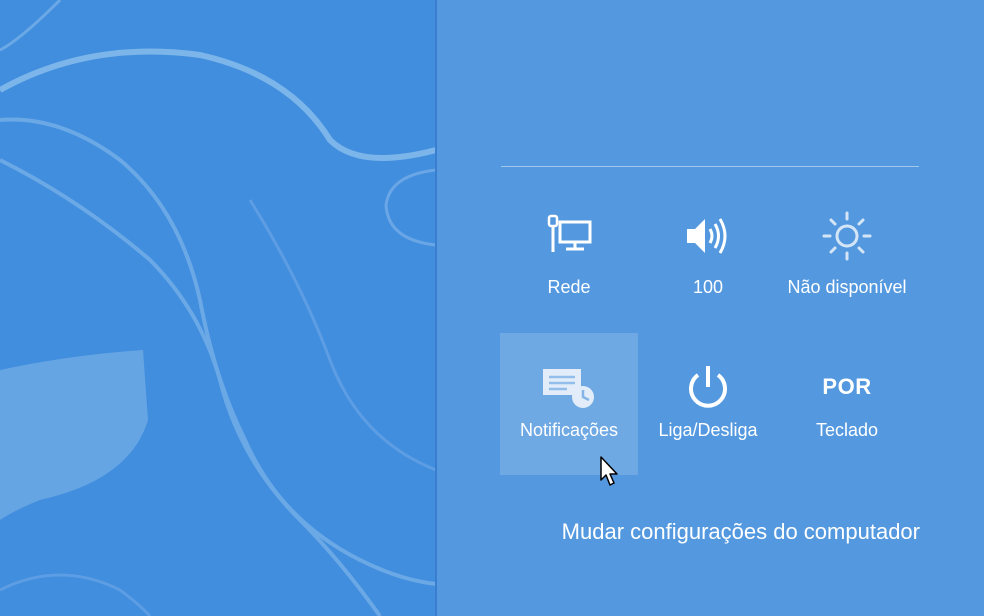 Image resolution: width=984 pixels, height=616 pixels. Describe the element at coordinates (710, 166) in the screenshot. I see `separator-line` at that location.